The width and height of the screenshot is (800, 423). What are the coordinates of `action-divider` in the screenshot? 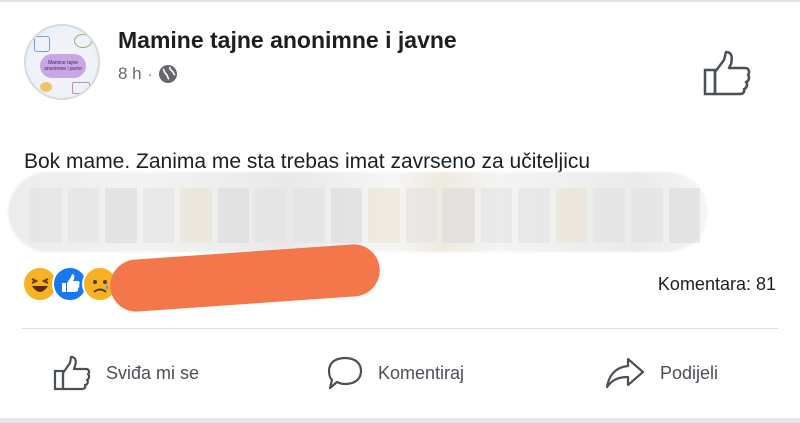 It's located at (400, 328).